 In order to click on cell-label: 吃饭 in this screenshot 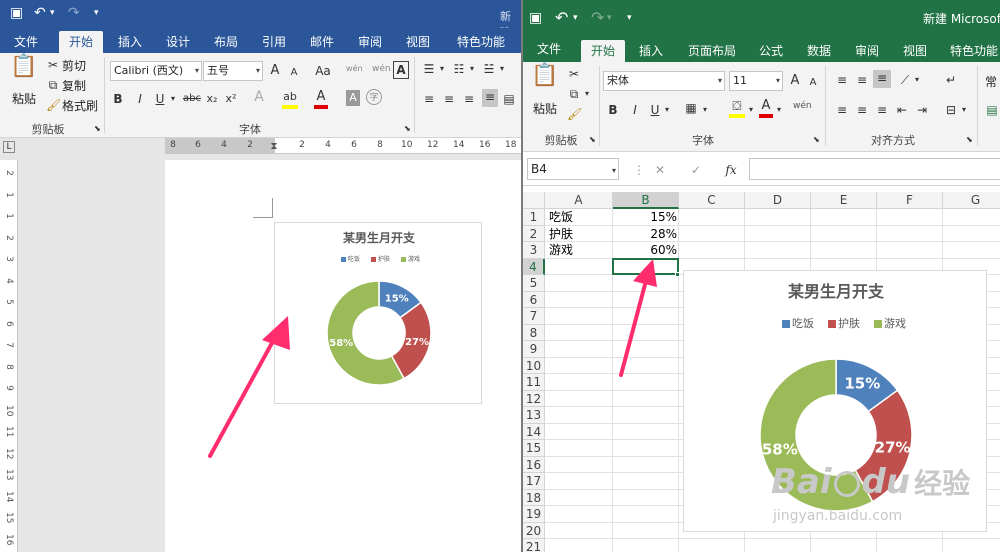, I will do `click(561, 217)`.